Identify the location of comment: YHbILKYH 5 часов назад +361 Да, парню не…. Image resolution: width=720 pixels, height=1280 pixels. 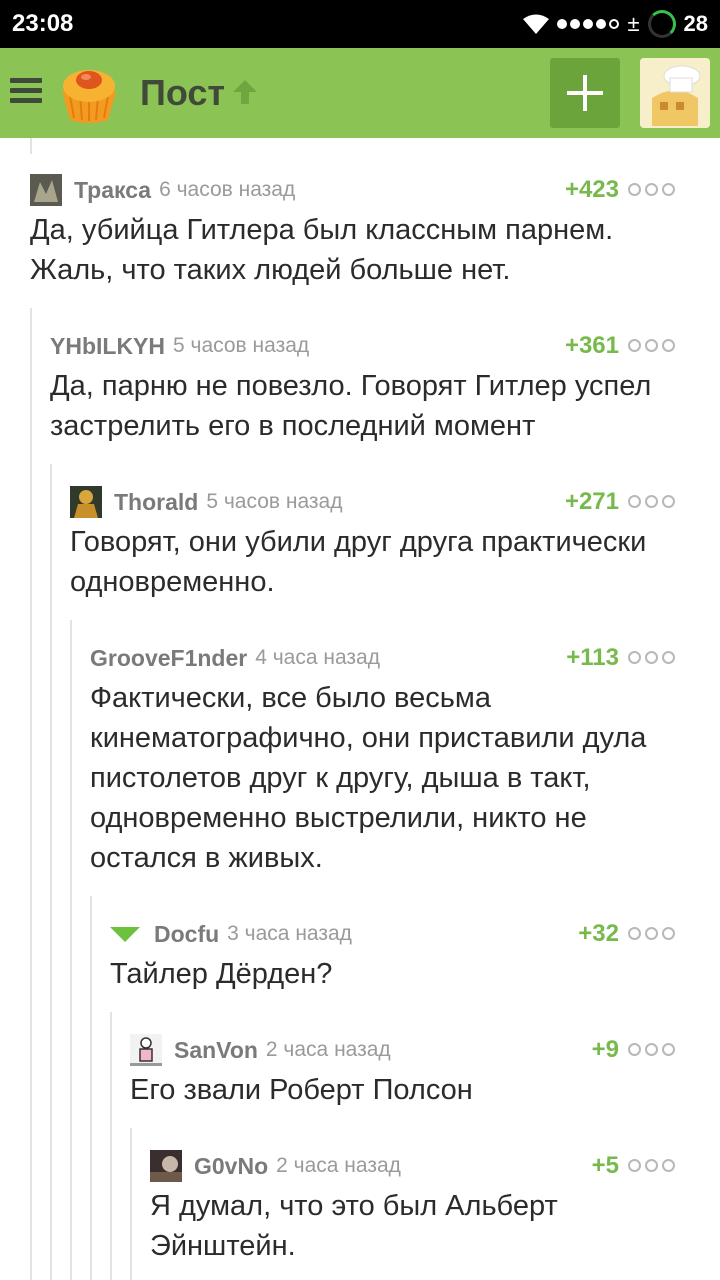
(362, 387).